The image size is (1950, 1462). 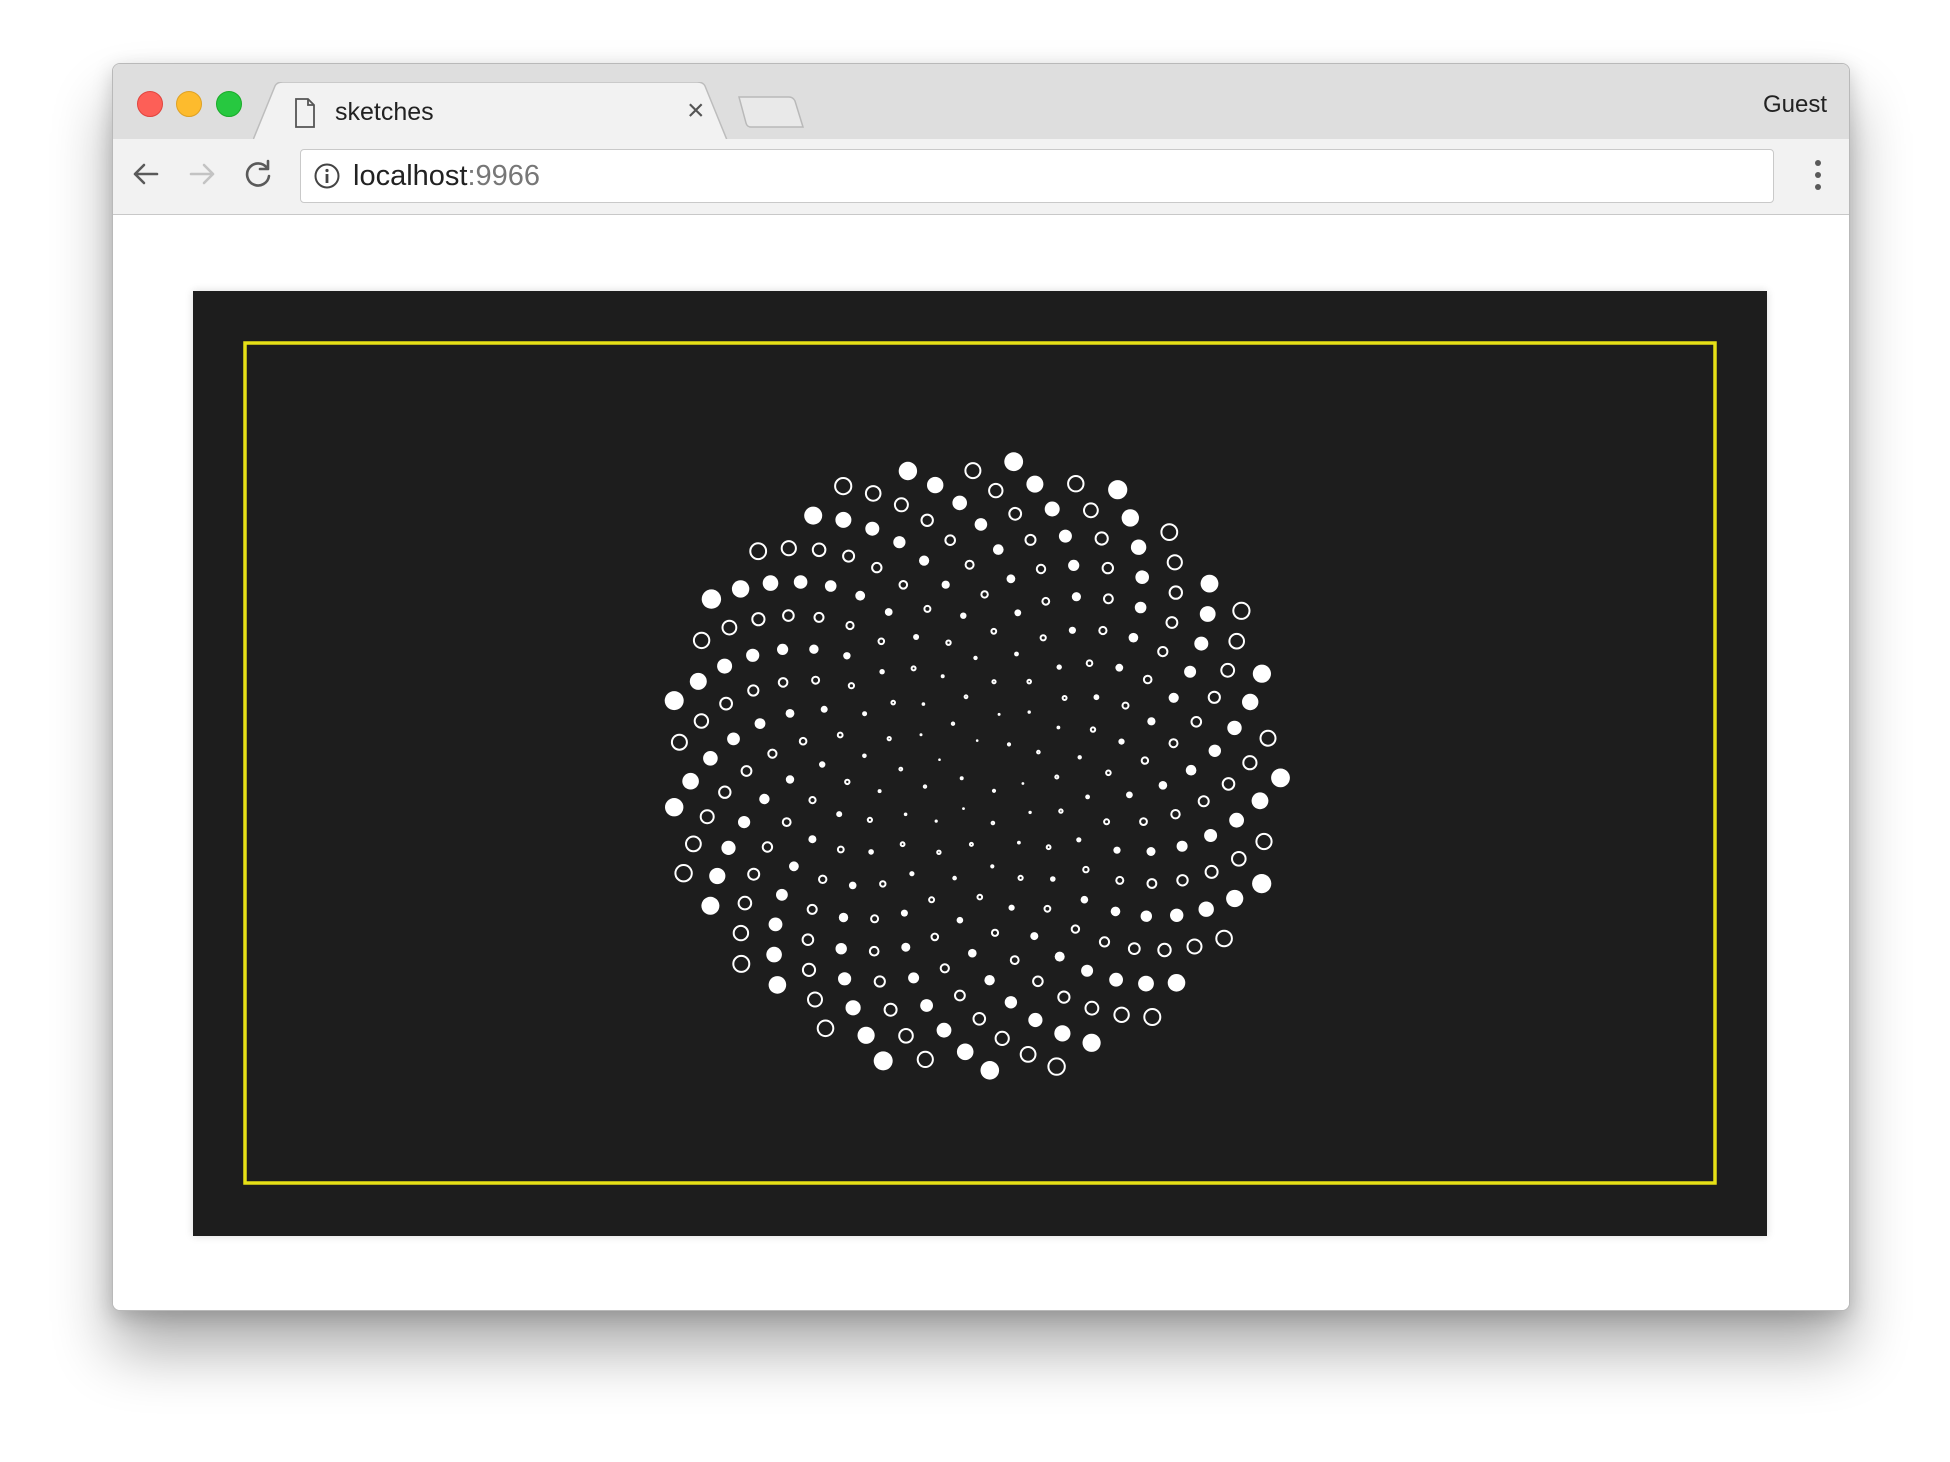 I want to click on url-text: localhost:9966, so click(x=446, y=176).